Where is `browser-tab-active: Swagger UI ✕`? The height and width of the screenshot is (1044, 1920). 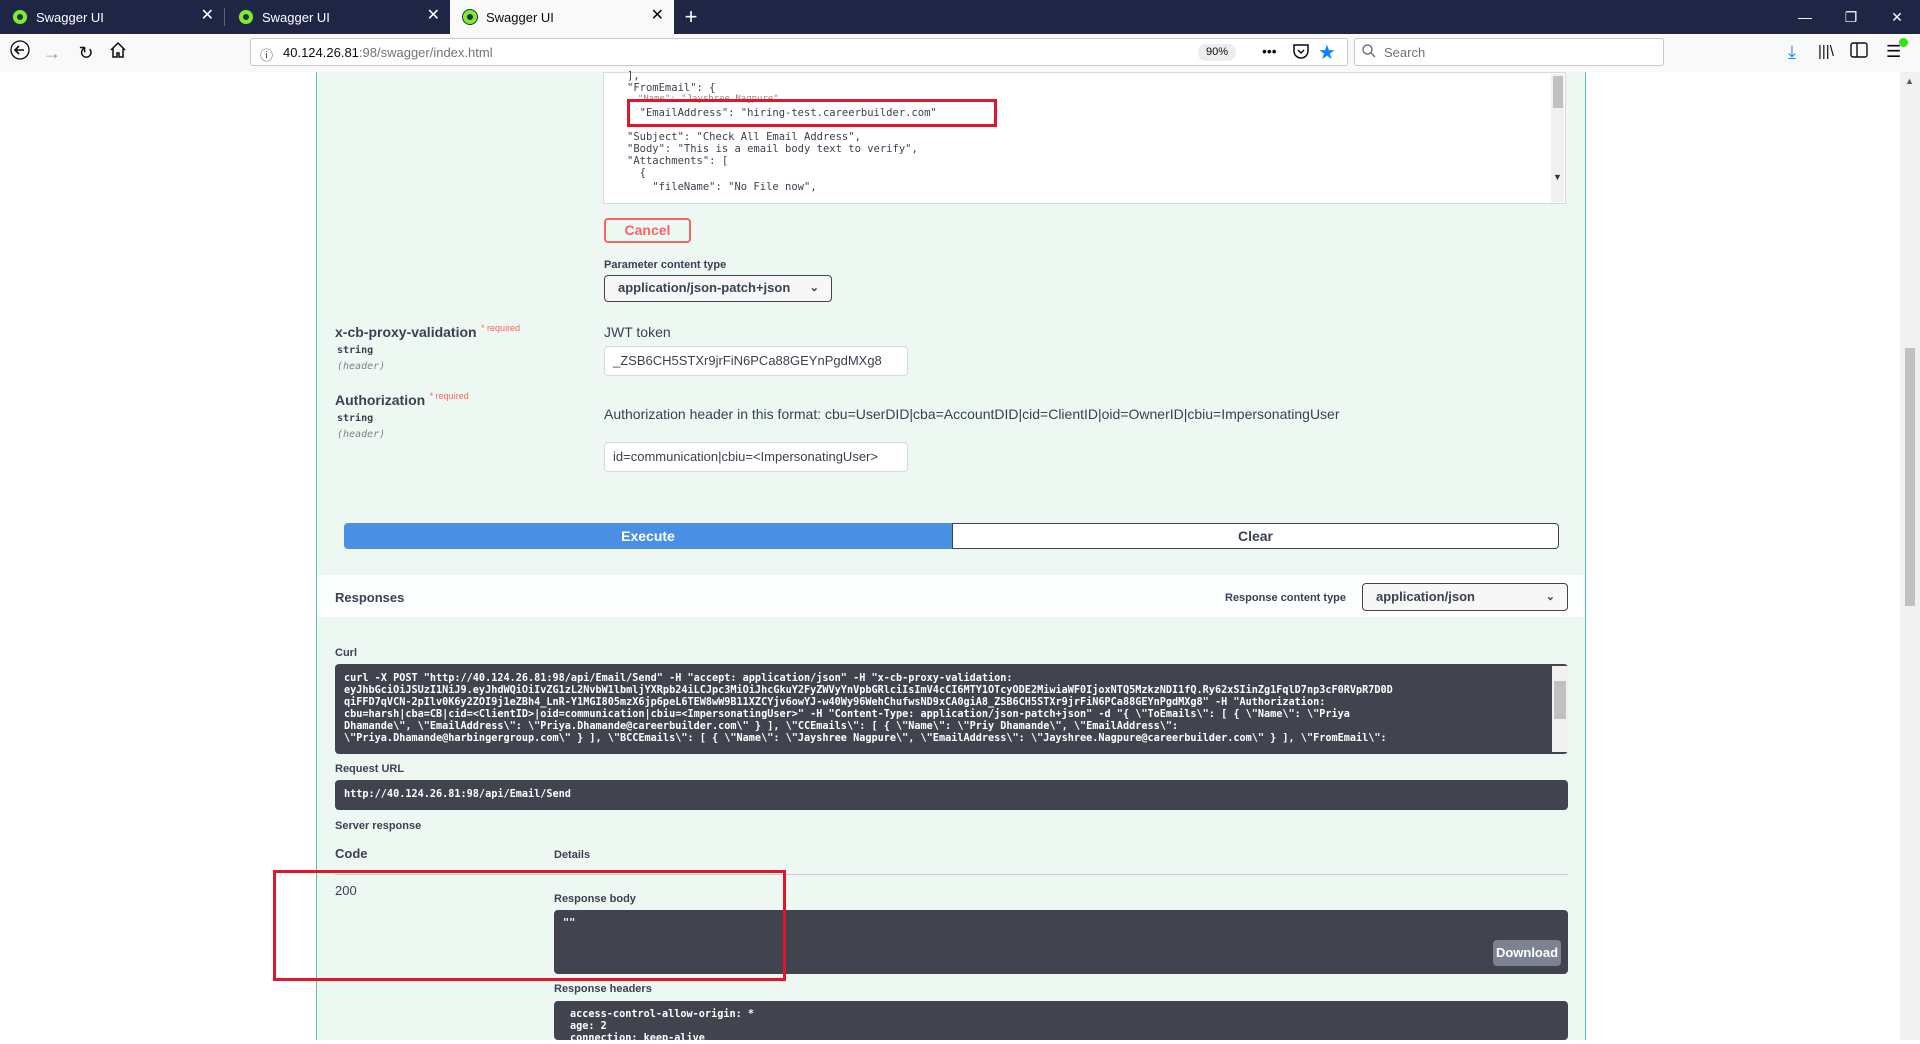
browser-tab-active: Swagger UI ✕ is located at coordinates (562, 17).